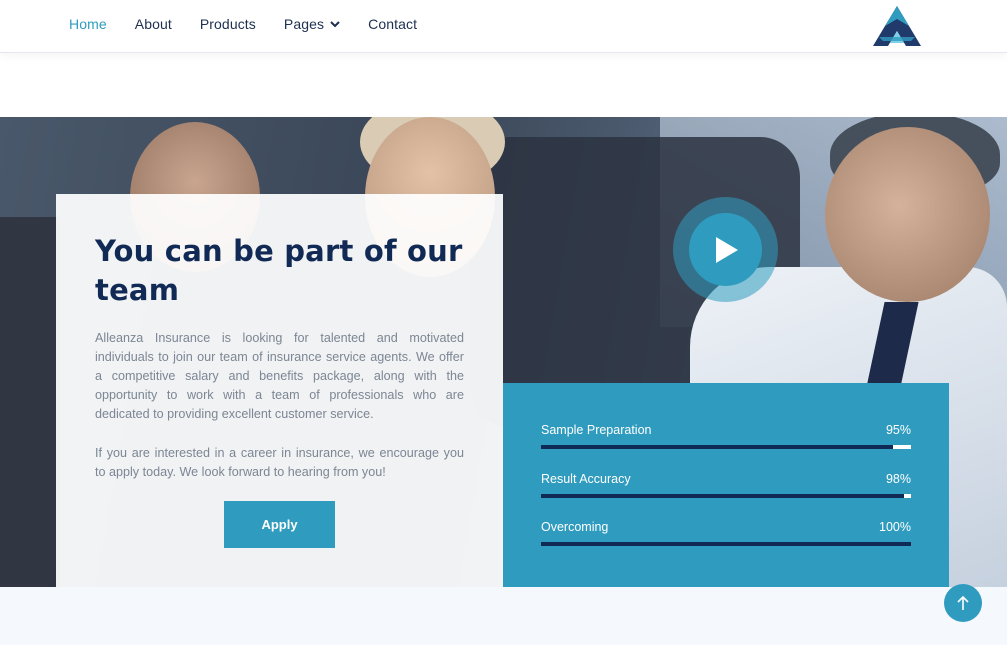 The width and height of the screenshot is (1007, 645). I want to click on nav-products: Products, so click(228, 24).